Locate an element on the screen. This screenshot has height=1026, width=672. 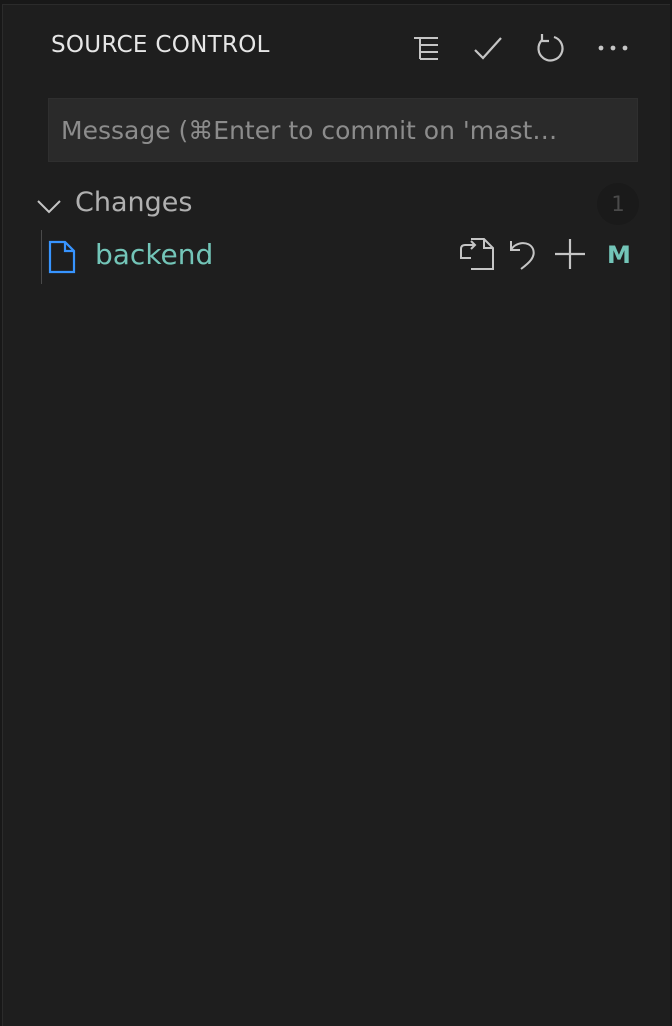
chevron-down-icon is located at coordinates (49, 208).